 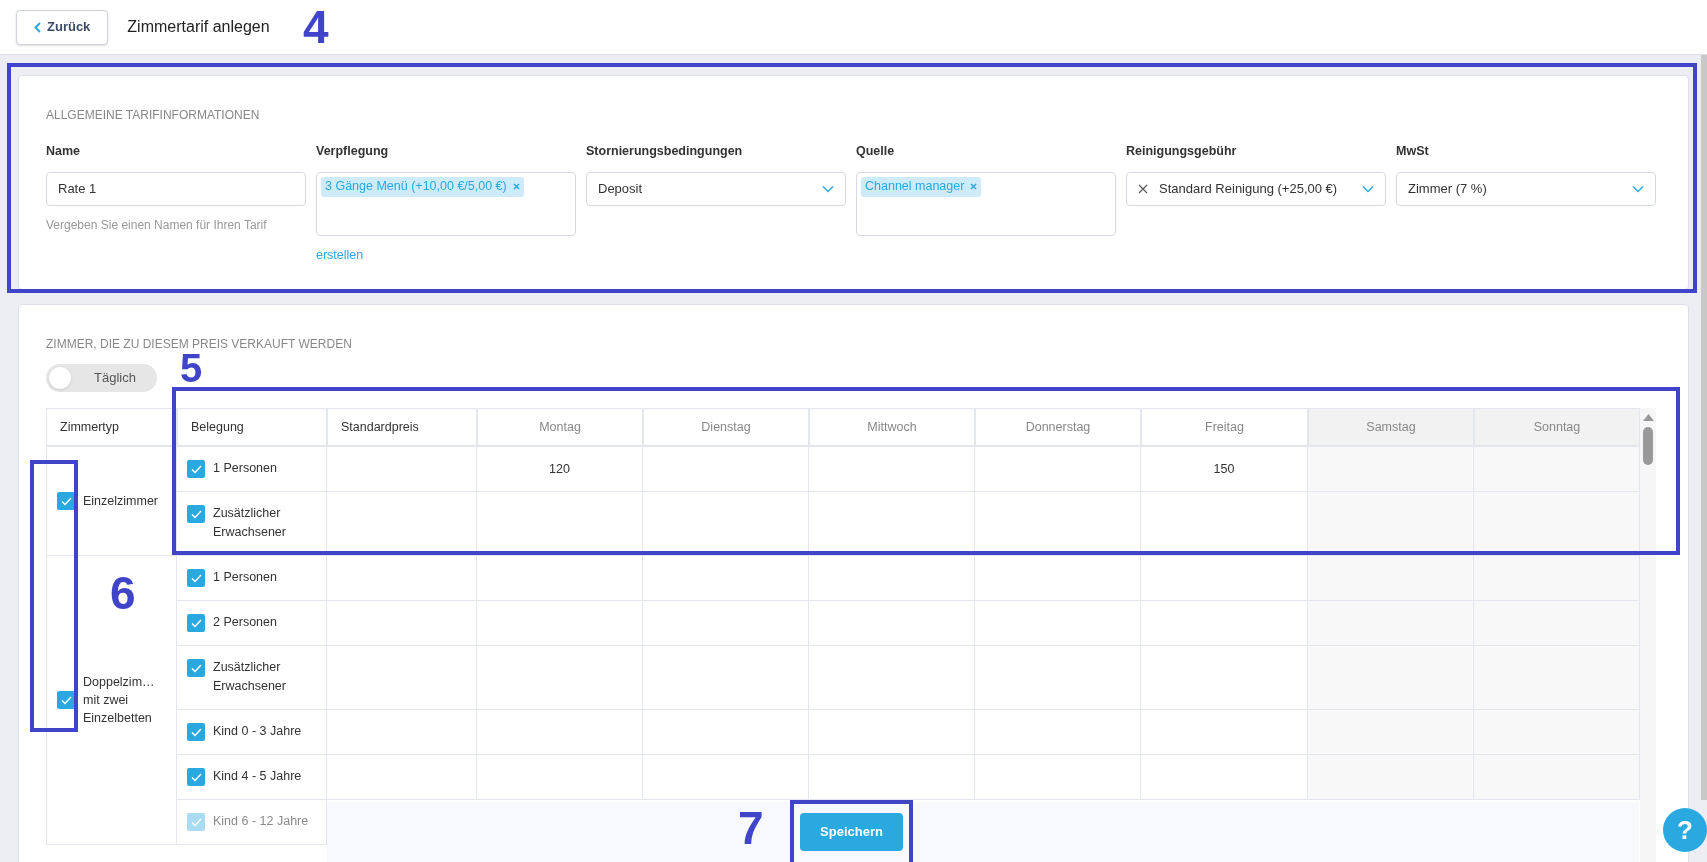 I want to click on annotation-number: 6, so click(x=123, y=593).